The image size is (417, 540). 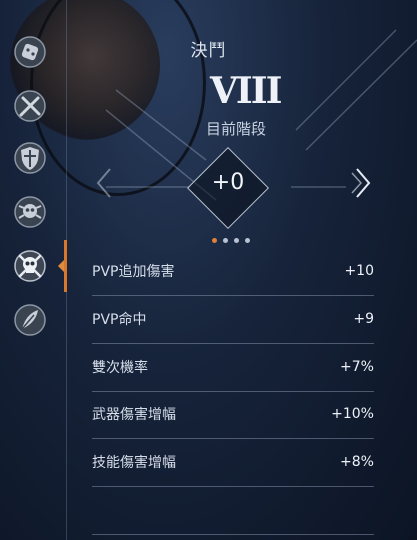 I want to click on stat-value: +8%, so click(x=357, y=462).